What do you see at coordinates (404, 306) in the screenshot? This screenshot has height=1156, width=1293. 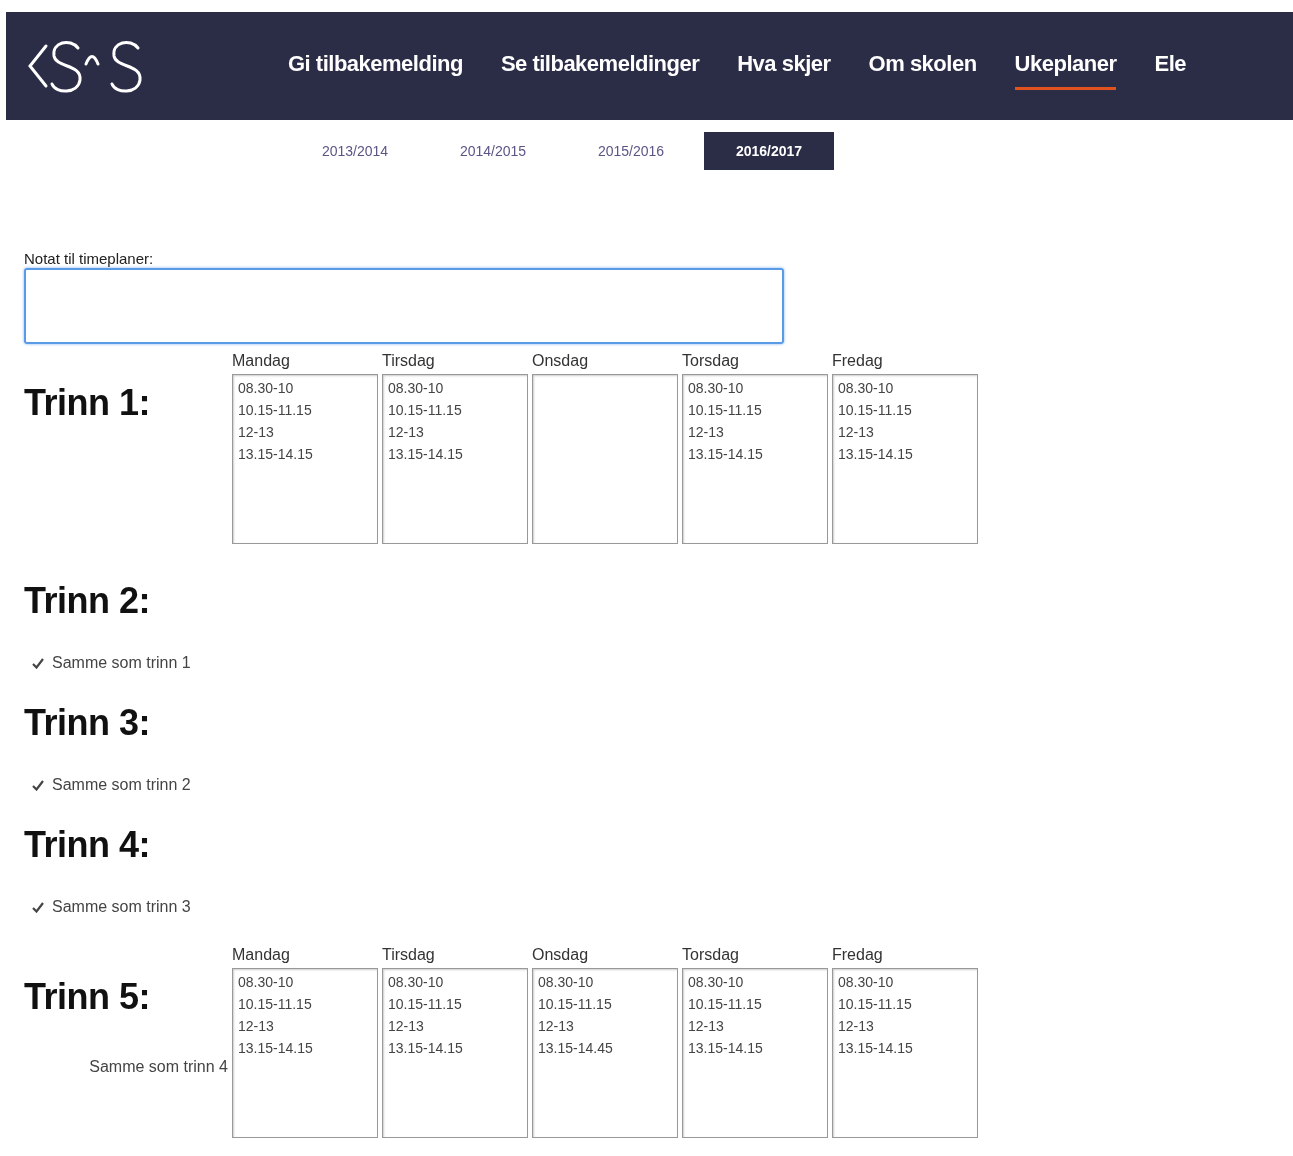 I see `note-field` at bounding box center [404, 306].